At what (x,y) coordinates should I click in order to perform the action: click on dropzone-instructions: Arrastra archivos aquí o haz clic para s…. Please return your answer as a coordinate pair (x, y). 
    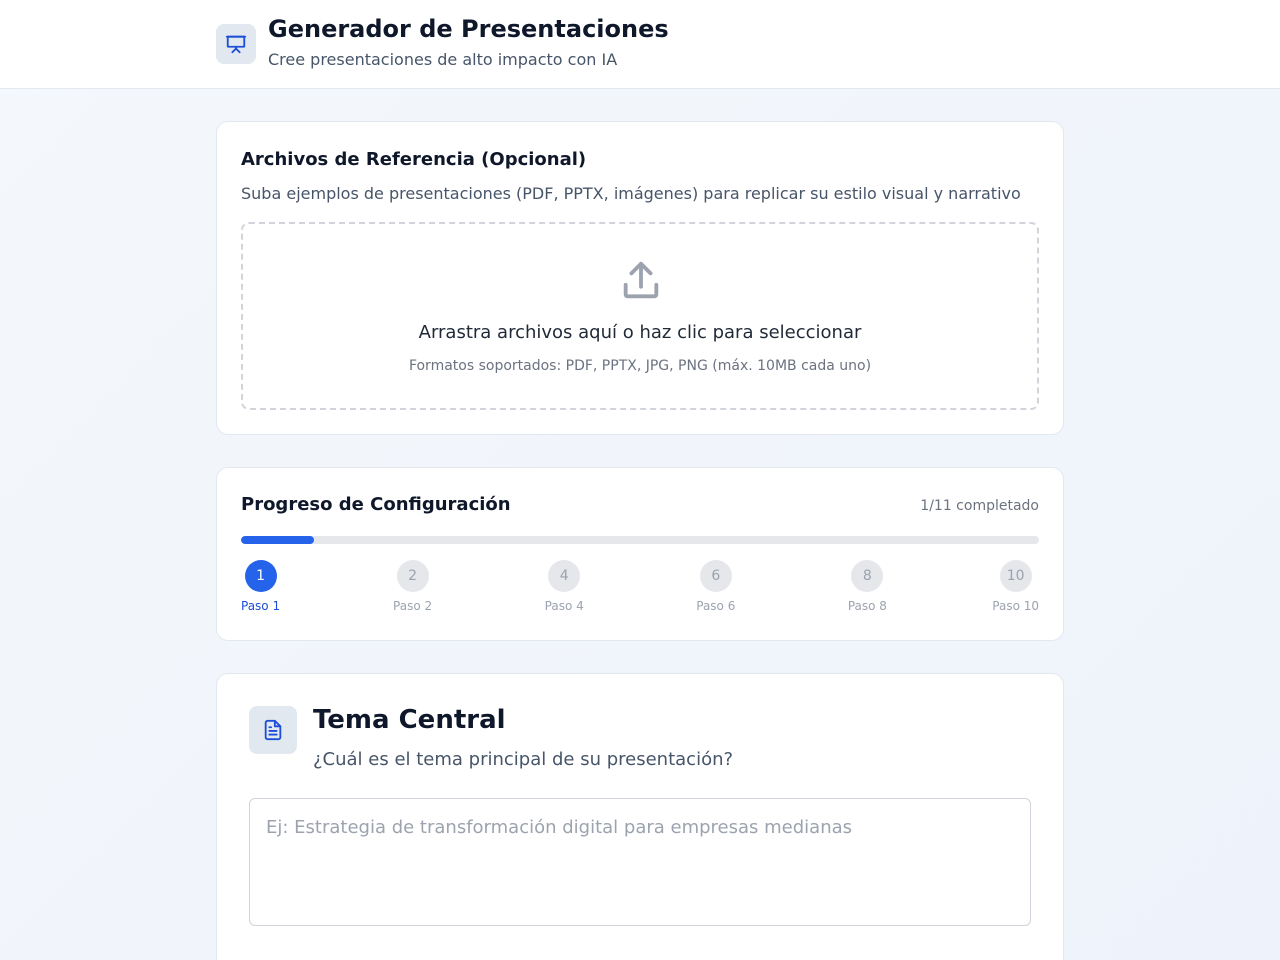
    Looking at the image, I should click on (640, 332).